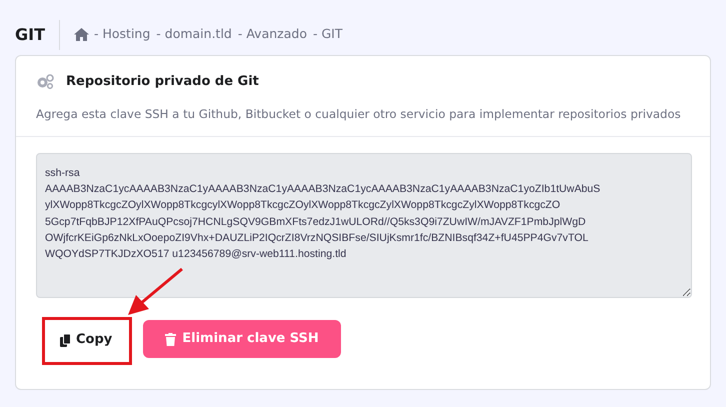 Image resolution: width=726 pixels, height=407 pixels. Describe the element at coordinates (162, 82) in the screenshot. I see `card-title: Repositorio privado de Git` at that location.